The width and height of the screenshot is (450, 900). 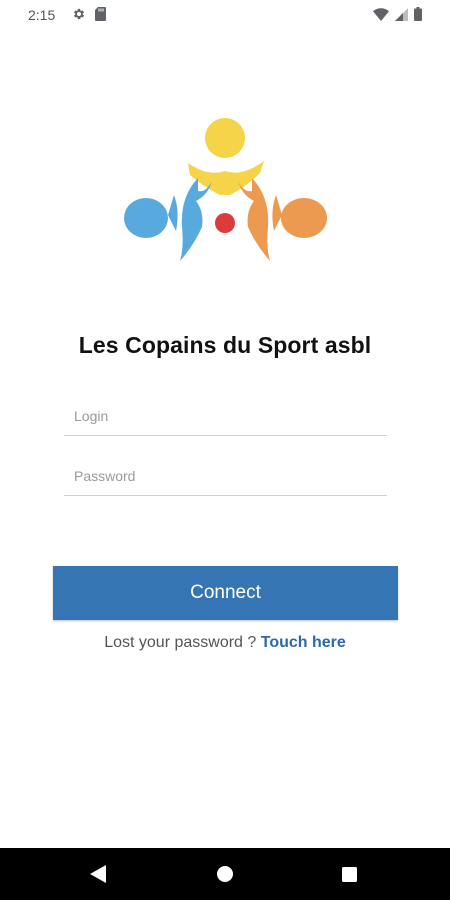 What do you see at coordinates (89, 15) in the screenshot?
I see `status-left-icons` at bounding box center [89, 15].